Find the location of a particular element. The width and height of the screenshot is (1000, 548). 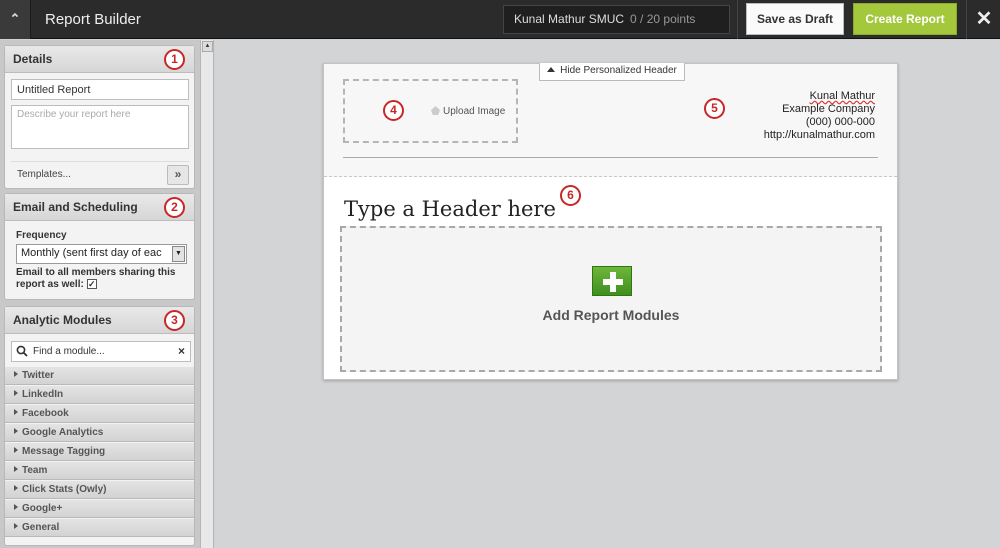

points-indicator: Kunal Mathur SMUC 0 / 20 points is located at coordinates (616, 19).